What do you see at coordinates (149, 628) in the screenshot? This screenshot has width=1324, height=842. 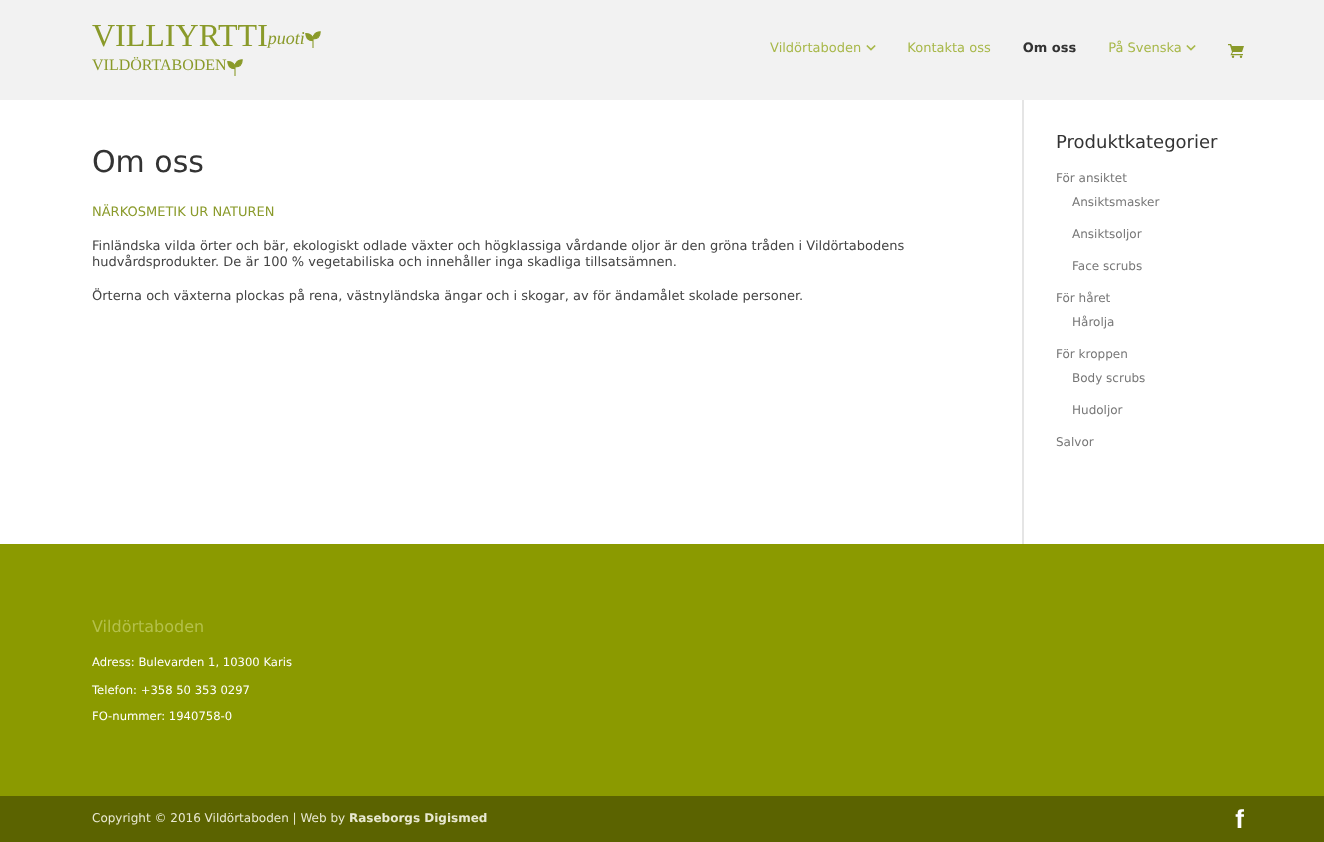 I see `footer-title: Vildörtaboden` at bounding box center [149, 628].